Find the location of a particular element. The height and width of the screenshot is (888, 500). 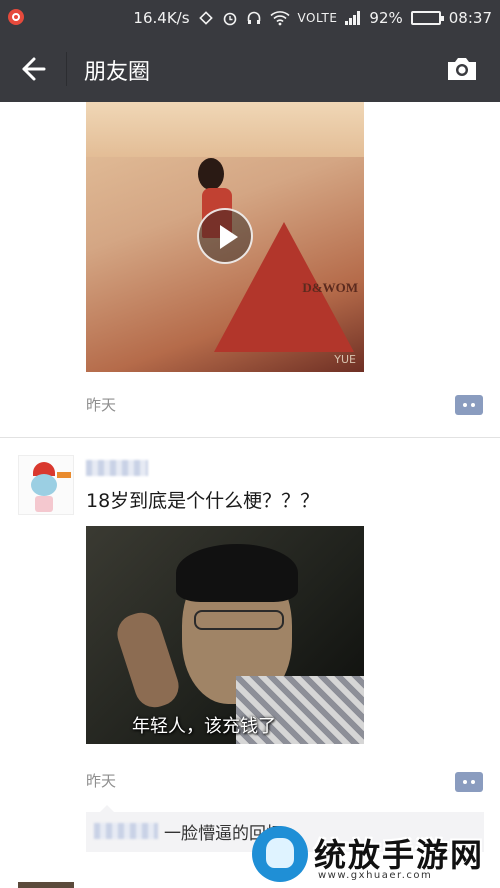

avatar-body is located at coordinates (44, 504).